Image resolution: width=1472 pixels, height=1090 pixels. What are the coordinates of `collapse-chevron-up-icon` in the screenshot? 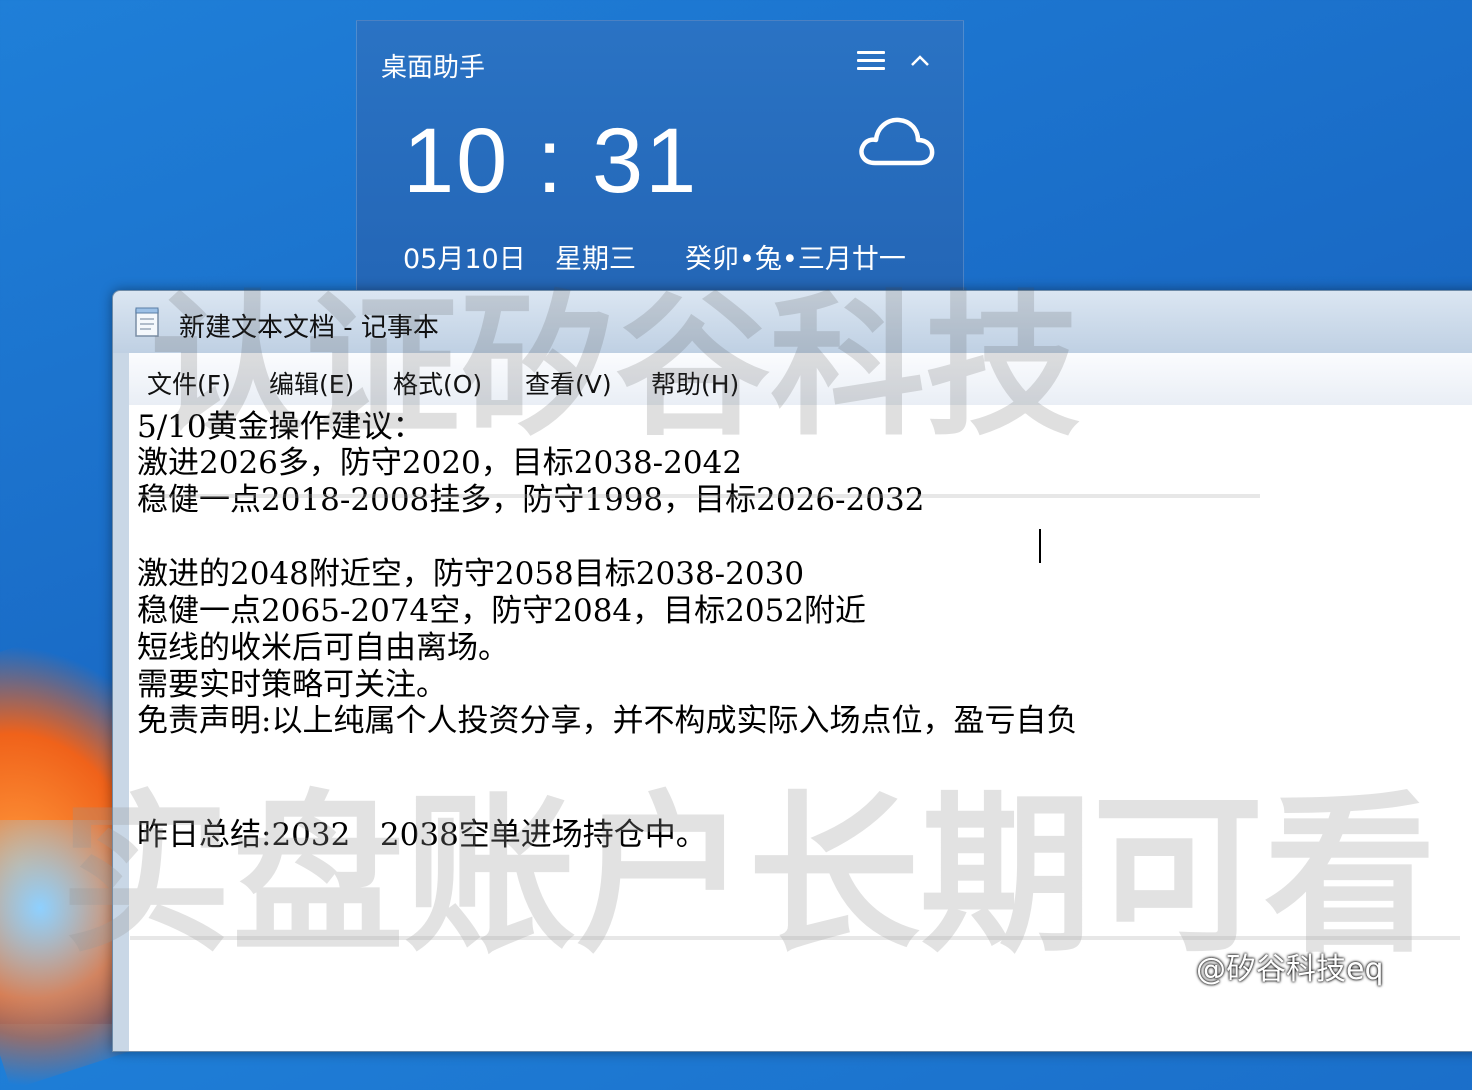 It's located at (920, 61).